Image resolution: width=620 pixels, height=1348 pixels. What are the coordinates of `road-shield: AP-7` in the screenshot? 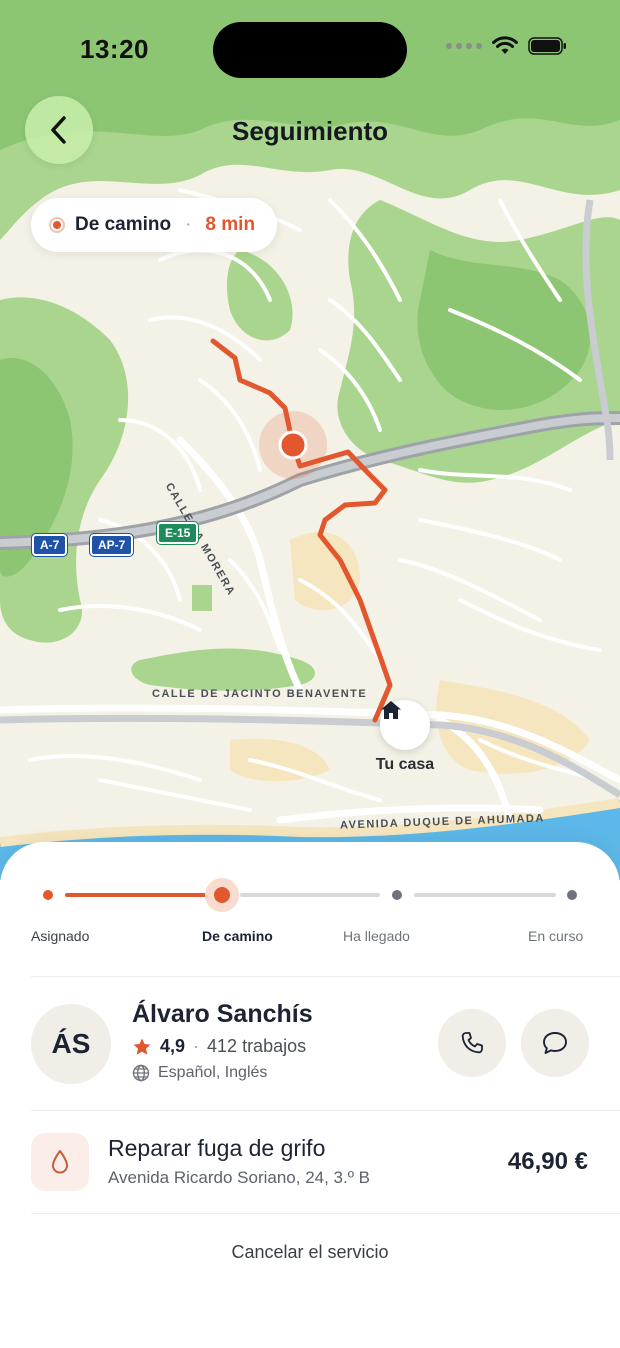 It's located at (111, 545).